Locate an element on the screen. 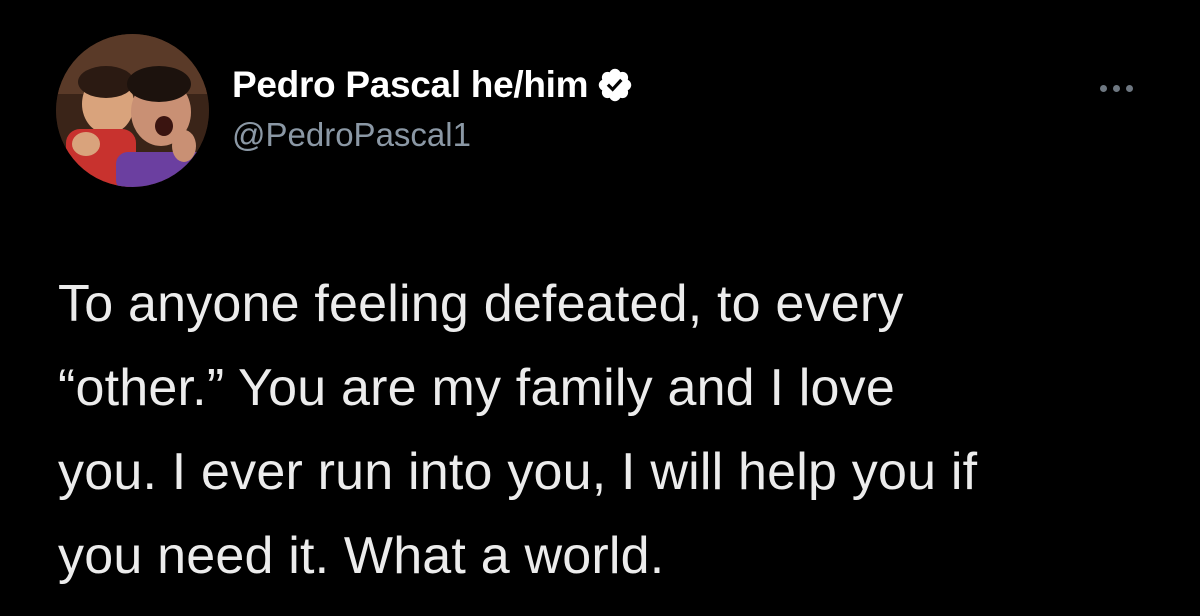  name-row: Pedro Pascal he/him is located at coordinates (433, 85).